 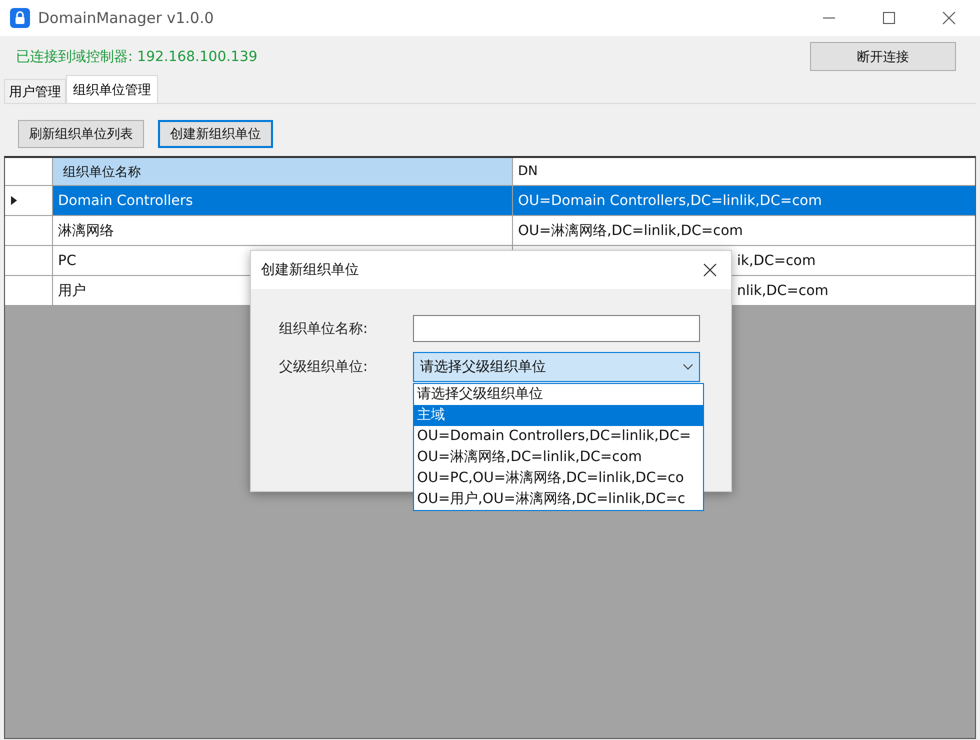 I want to click on tab: 组织单位管理, so click(x=112, y=89).